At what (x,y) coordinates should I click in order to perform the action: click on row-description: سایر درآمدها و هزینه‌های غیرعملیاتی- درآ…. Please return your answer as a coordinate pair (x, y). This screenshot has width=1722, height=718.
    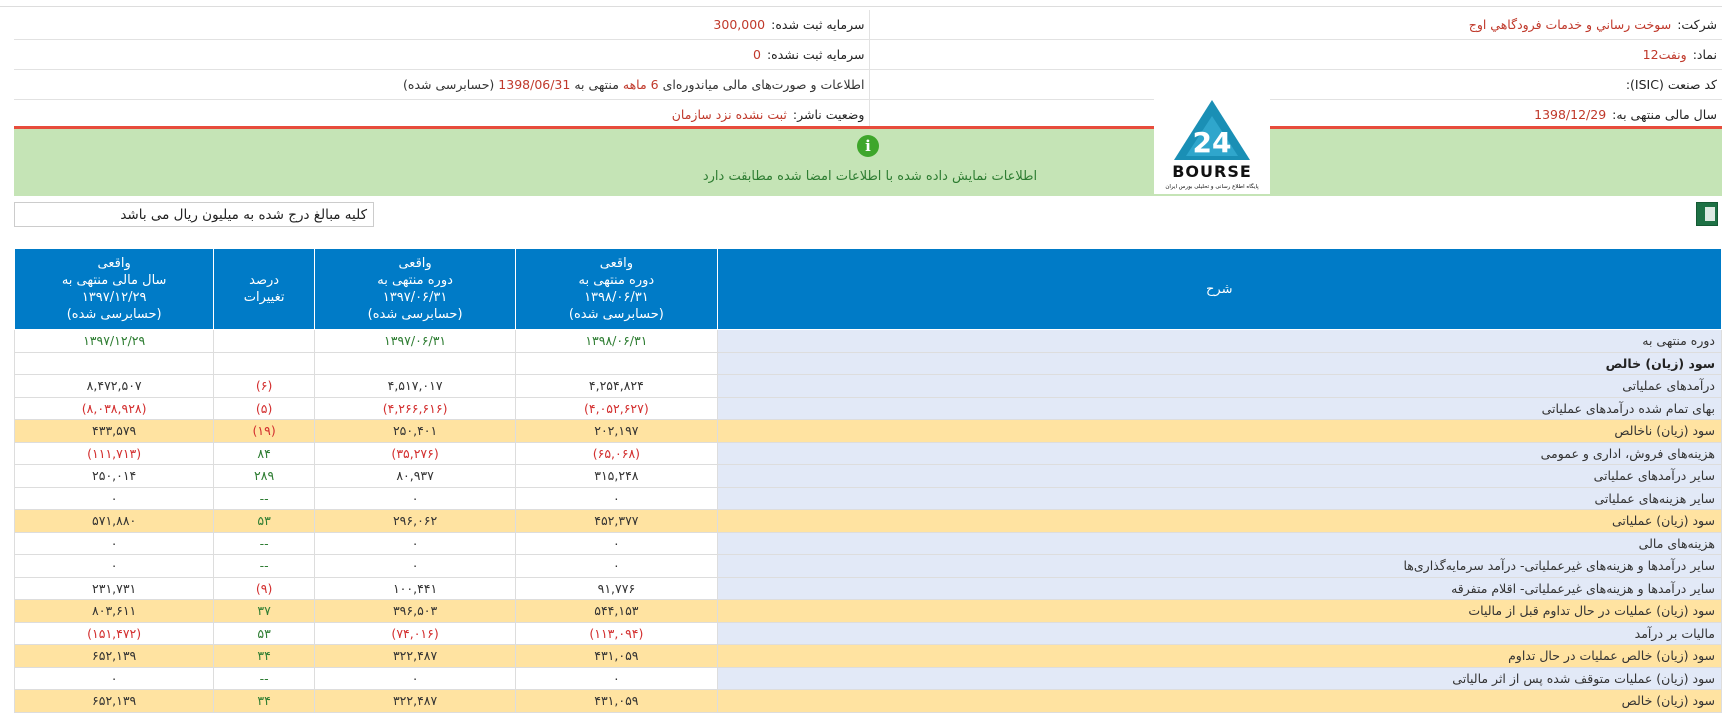
    Looking at the image, I should click on (1219, 566).